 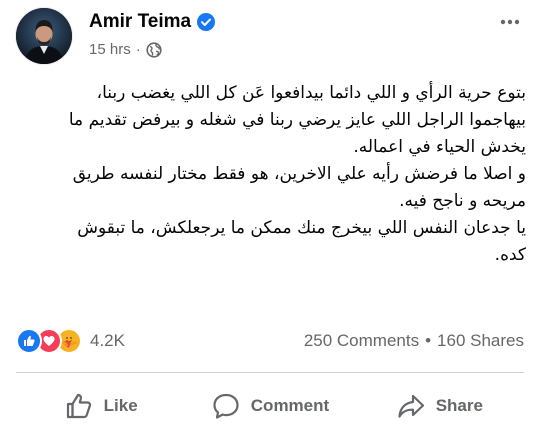 I want to click on post-line: مريحه و ناجح فيه., so click(x=462, y=201).